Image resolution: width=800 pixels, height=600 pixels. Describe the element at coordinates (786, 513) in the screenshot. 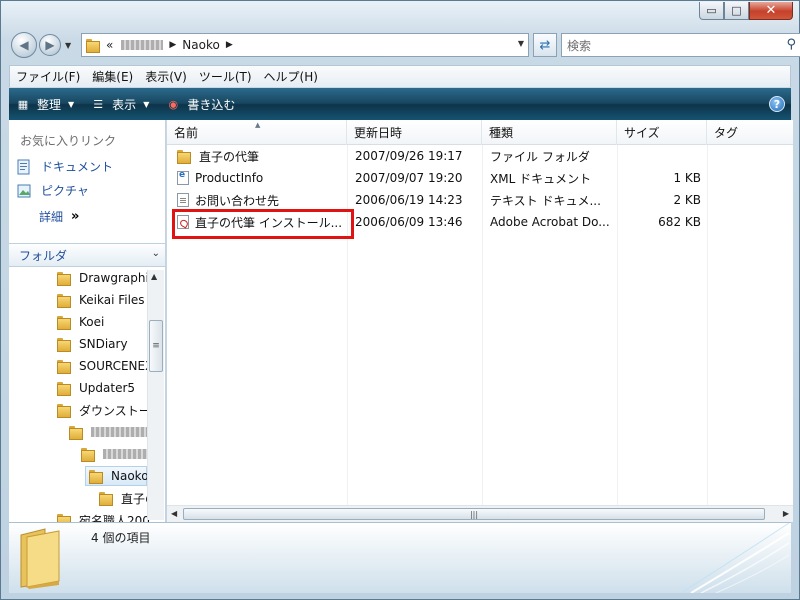

I see `scroll-right-icon: ▶` at that location.